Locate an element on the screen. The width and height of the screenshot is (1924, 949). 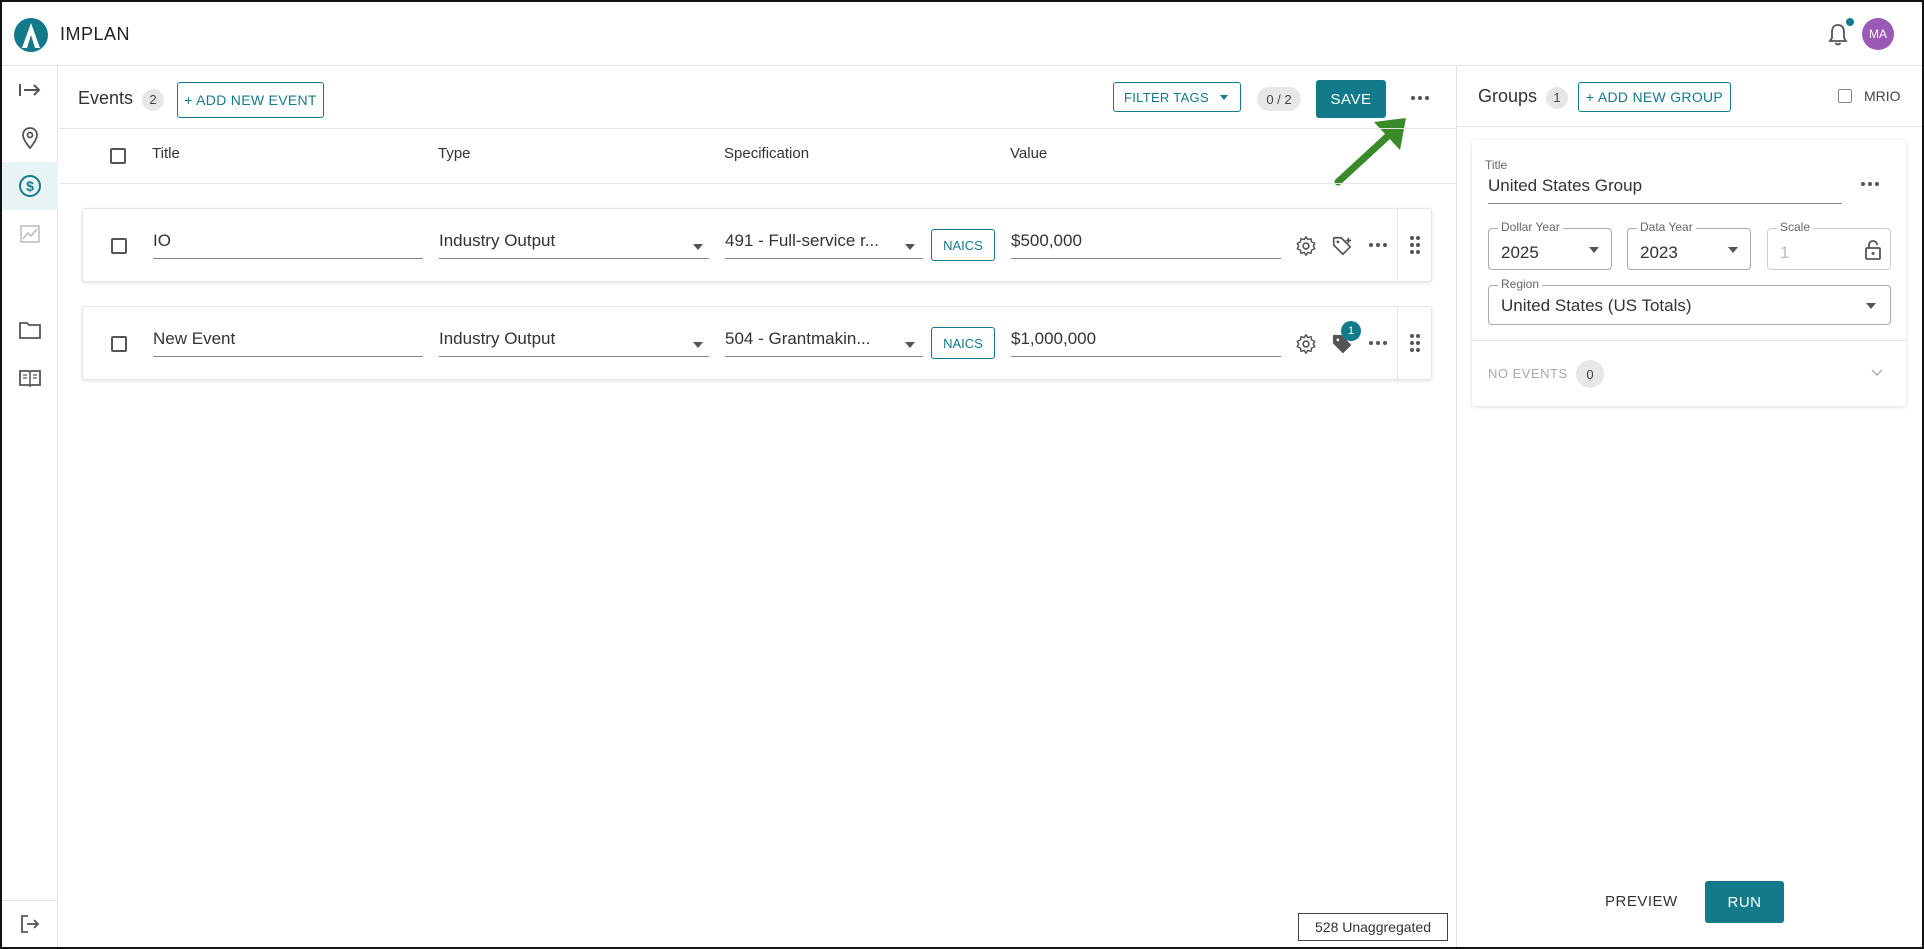
event-title-field: New Event is located at coordinates (288, 343).